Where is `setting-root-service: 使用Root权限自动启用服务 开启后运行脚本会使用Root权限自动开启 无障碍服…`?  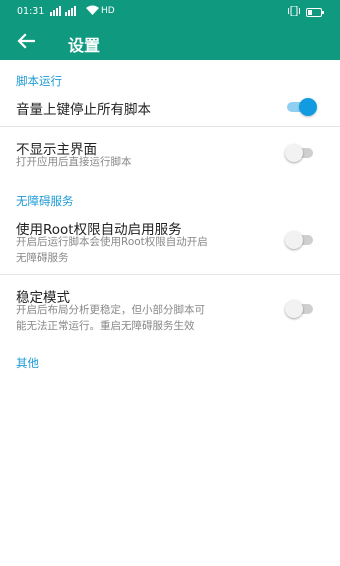 setting-root-service: 使用Root权限自动启用服务 开启后运行脚本会使用Root权限自动开启 无障碍服… is located at coordinates (170, 242).